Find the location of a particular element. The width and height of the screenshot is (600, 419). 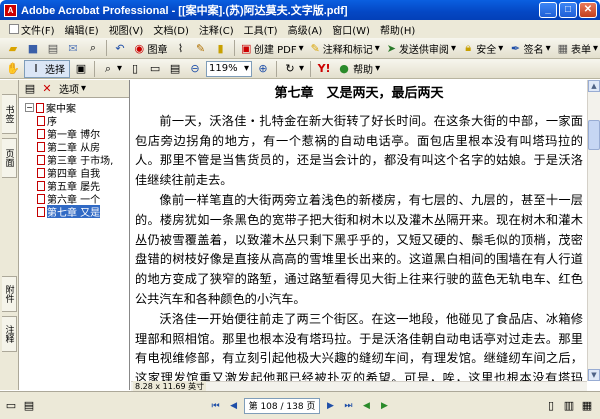

zoom-level-field: 119% ▾ is located at coordinates (229, 68).